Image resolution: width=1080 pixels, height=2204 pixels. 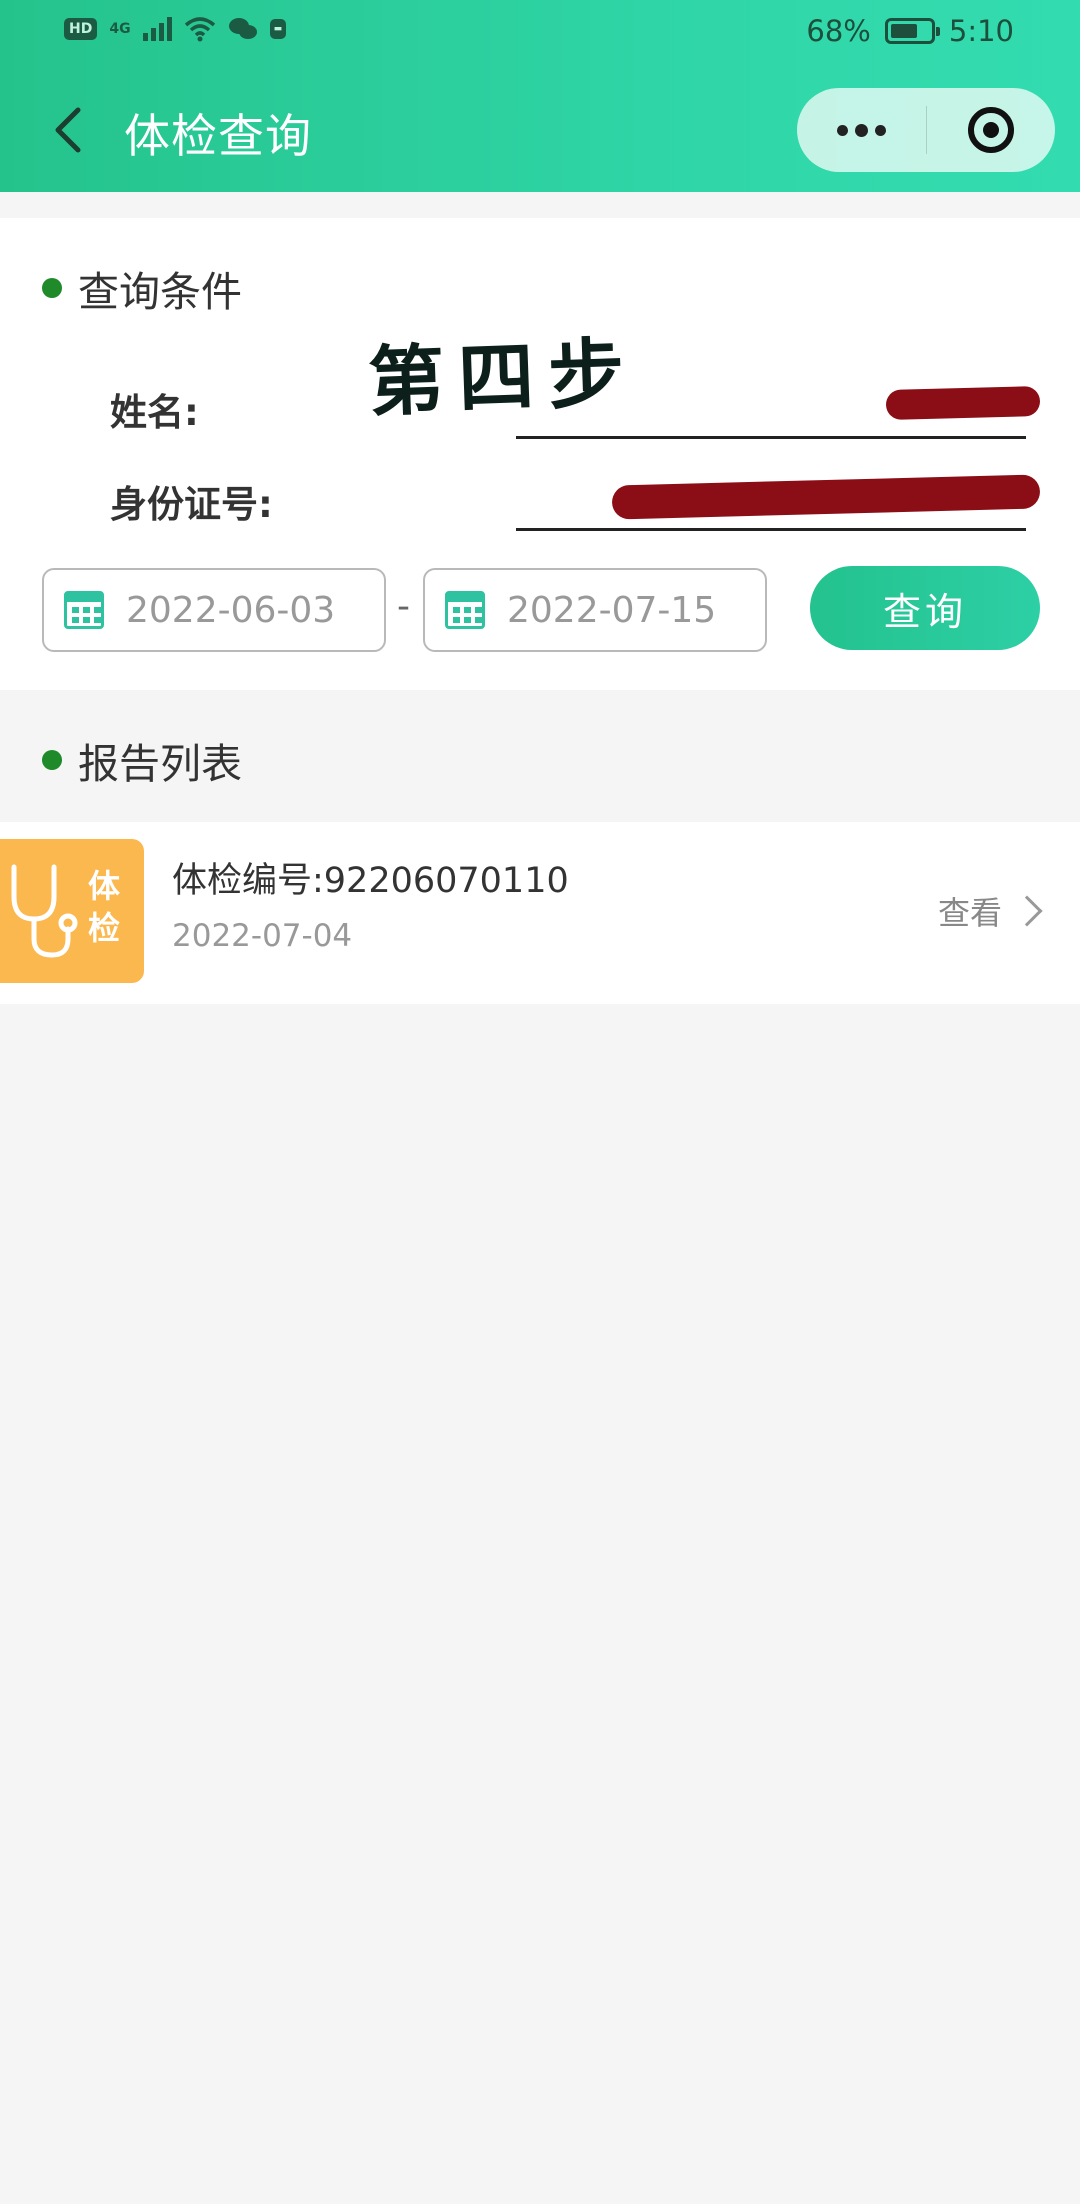 I want to click on start-date-value: 2022-06-03, so click(x=231, y=610).